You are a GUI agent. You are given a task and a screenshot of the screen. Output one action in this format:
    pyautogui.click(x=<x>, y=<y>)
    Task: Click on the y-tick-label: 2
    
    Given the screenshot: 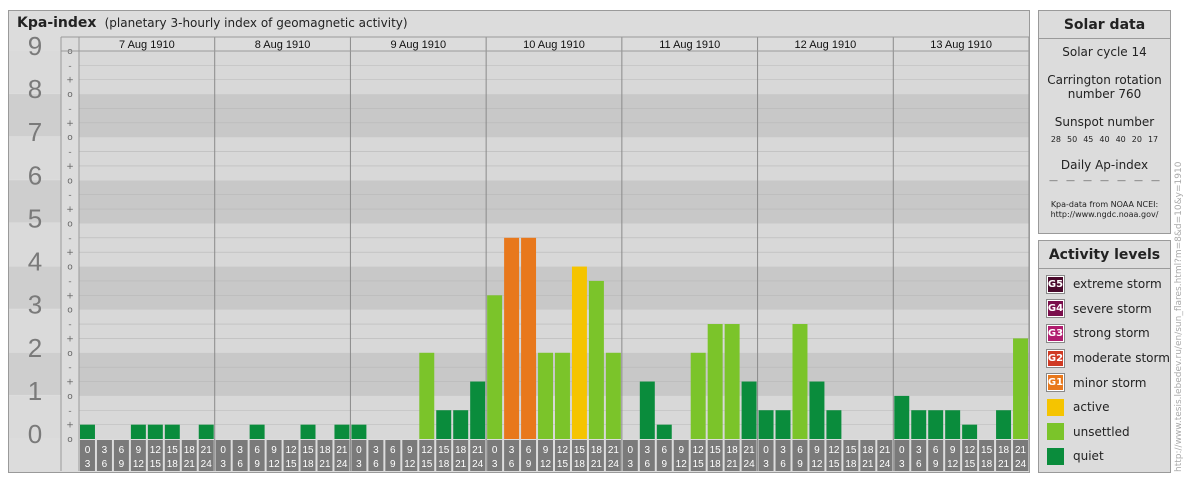 What is the action you would take?
    pyautogui.click(x=35, y=348)
    